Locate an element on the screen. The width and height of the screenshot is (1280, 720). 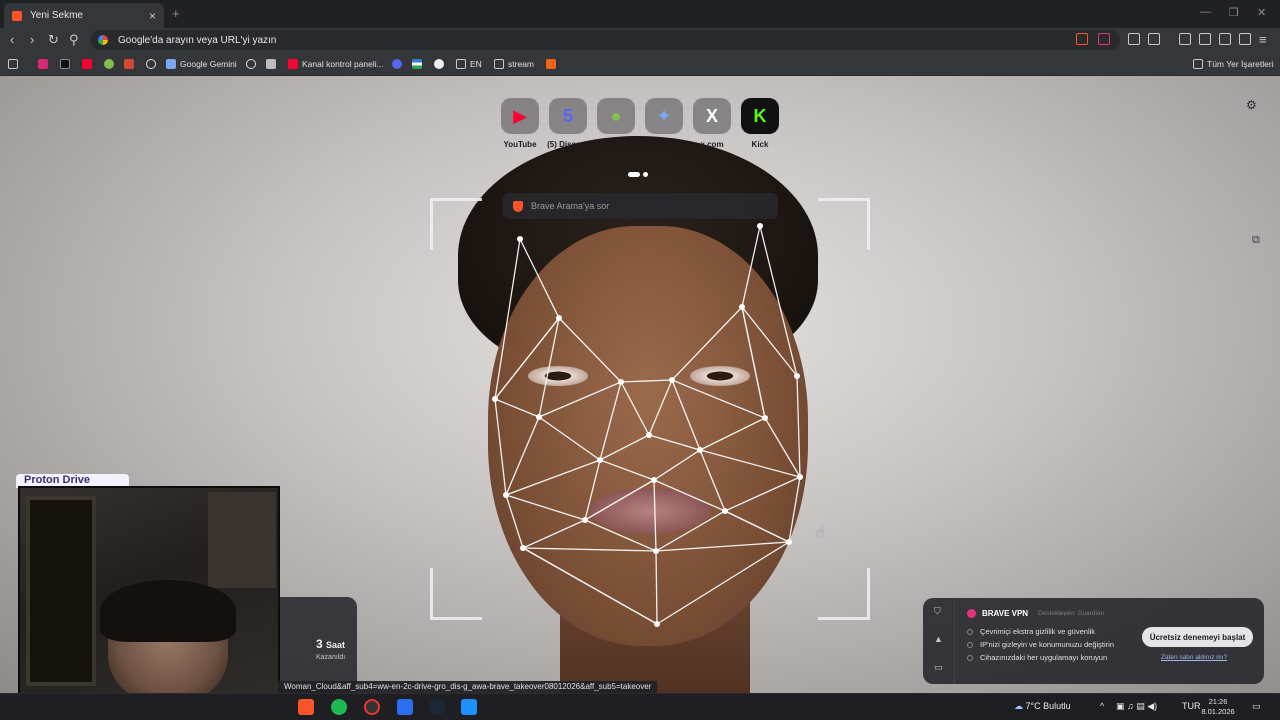
speed-dial-kick: K Kick is located at coordinates (760, 123).